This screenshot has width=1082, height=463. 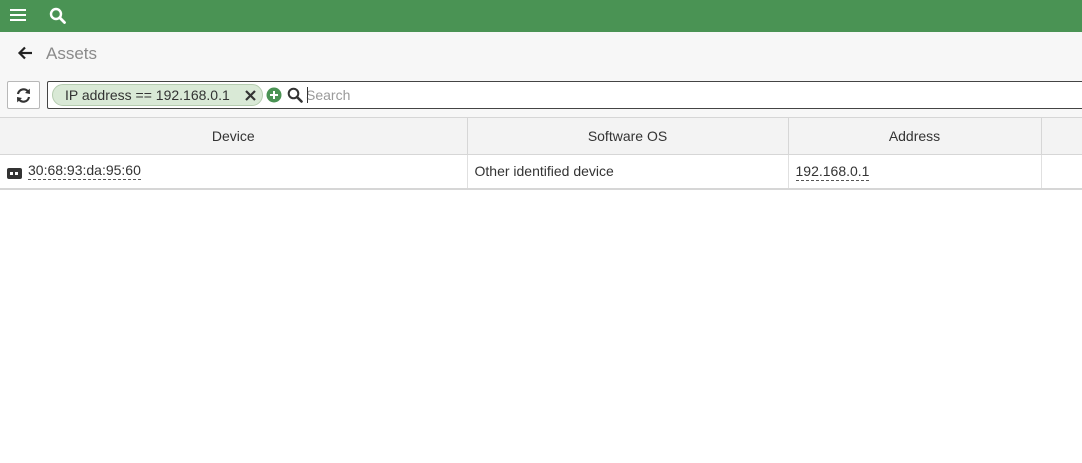 What do you see at coordinates (1061, 172) in the screenshot?
I see `extra-cell` at bounding box center [1061, 172].